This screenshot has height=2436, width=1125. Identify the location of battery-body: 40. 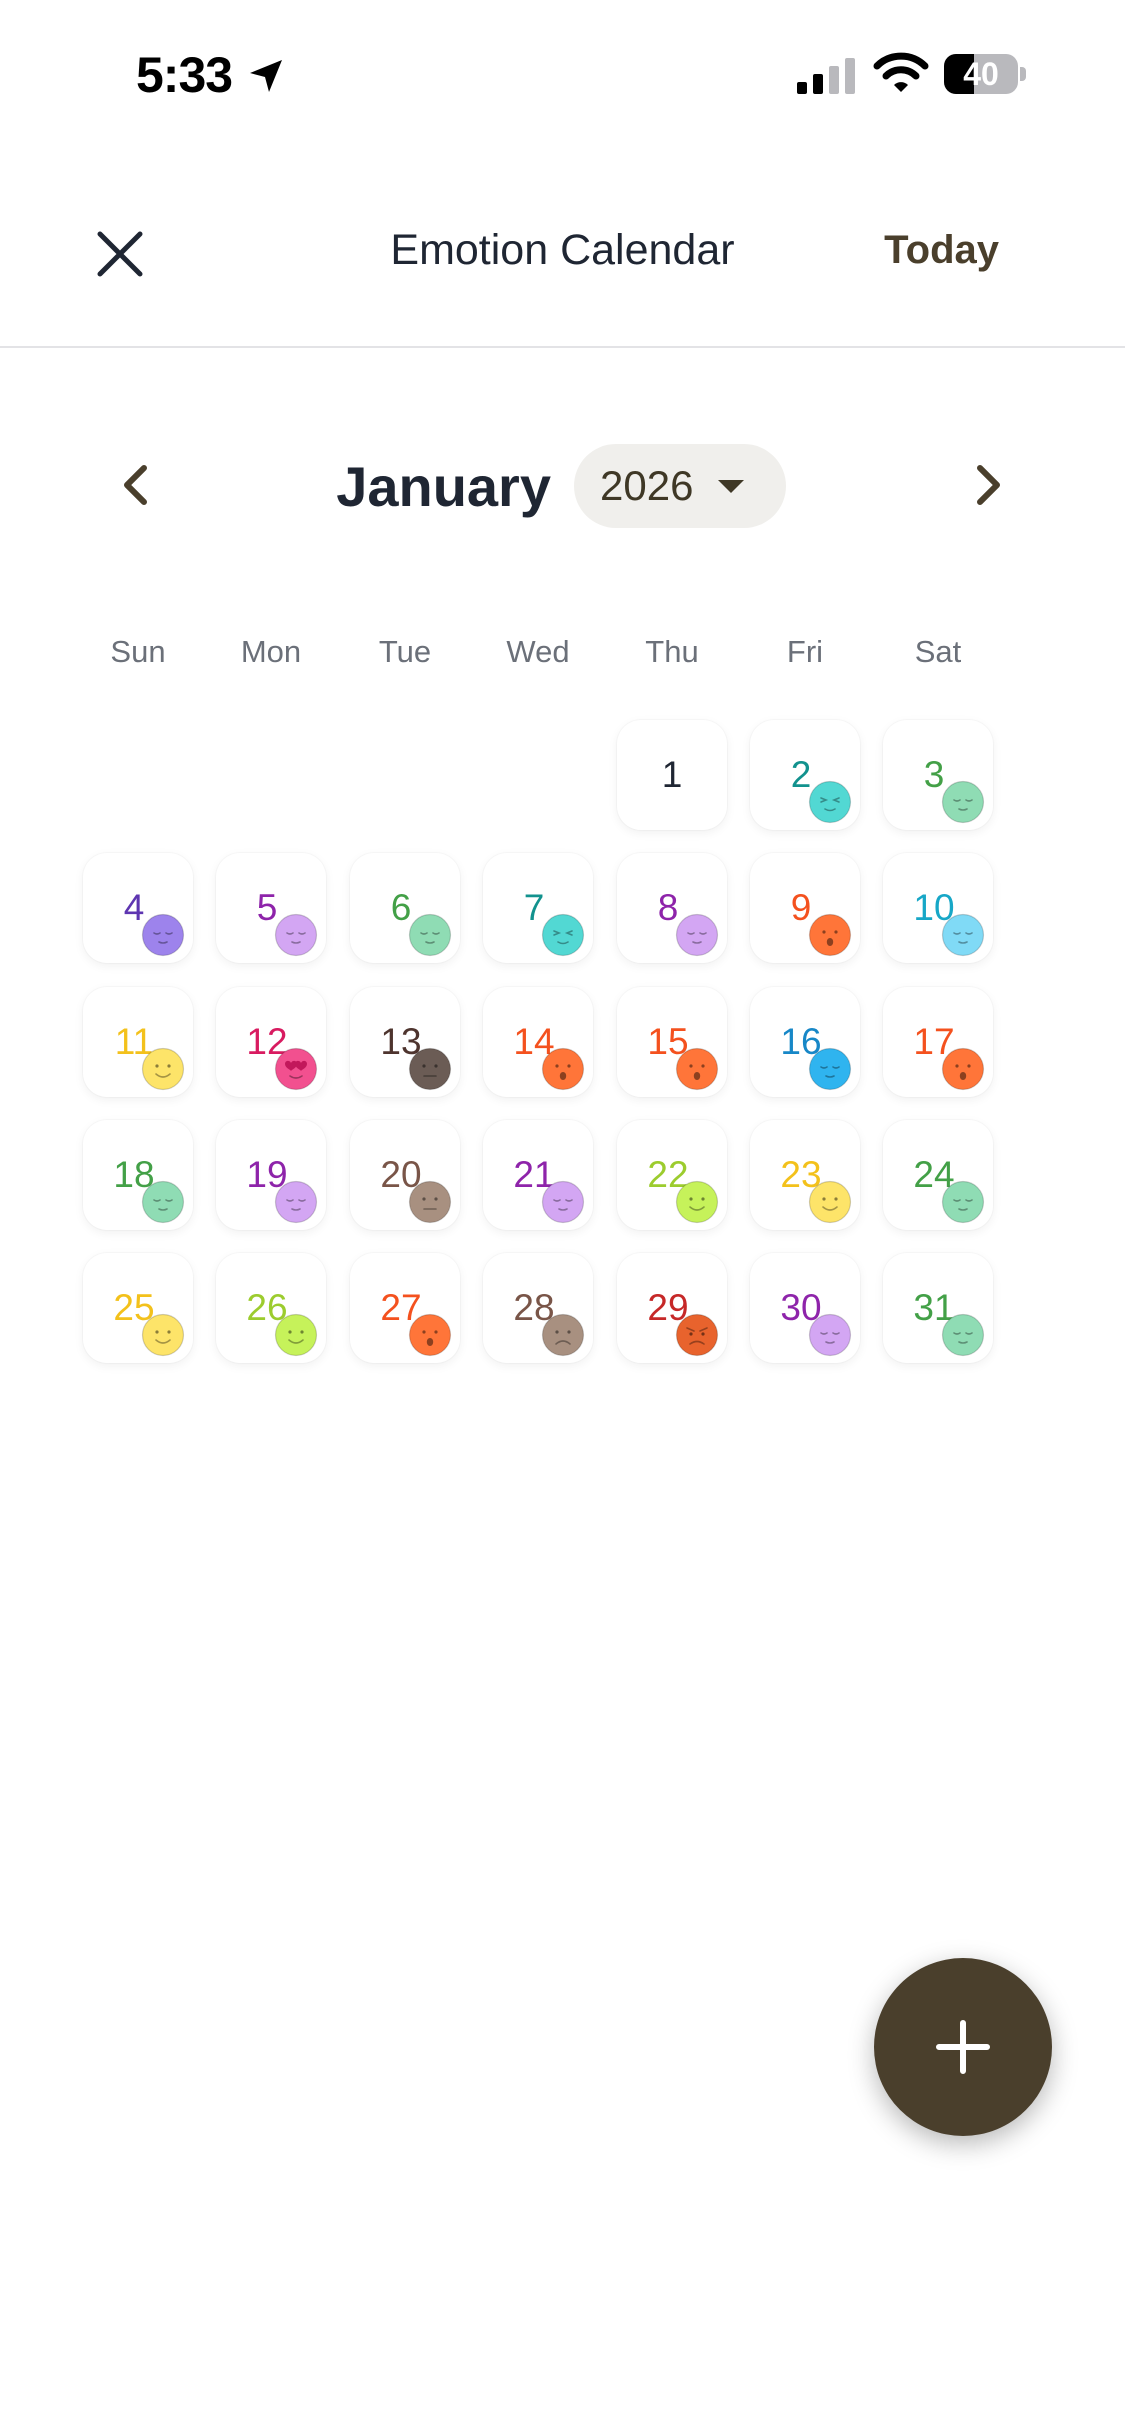
(981, 74).